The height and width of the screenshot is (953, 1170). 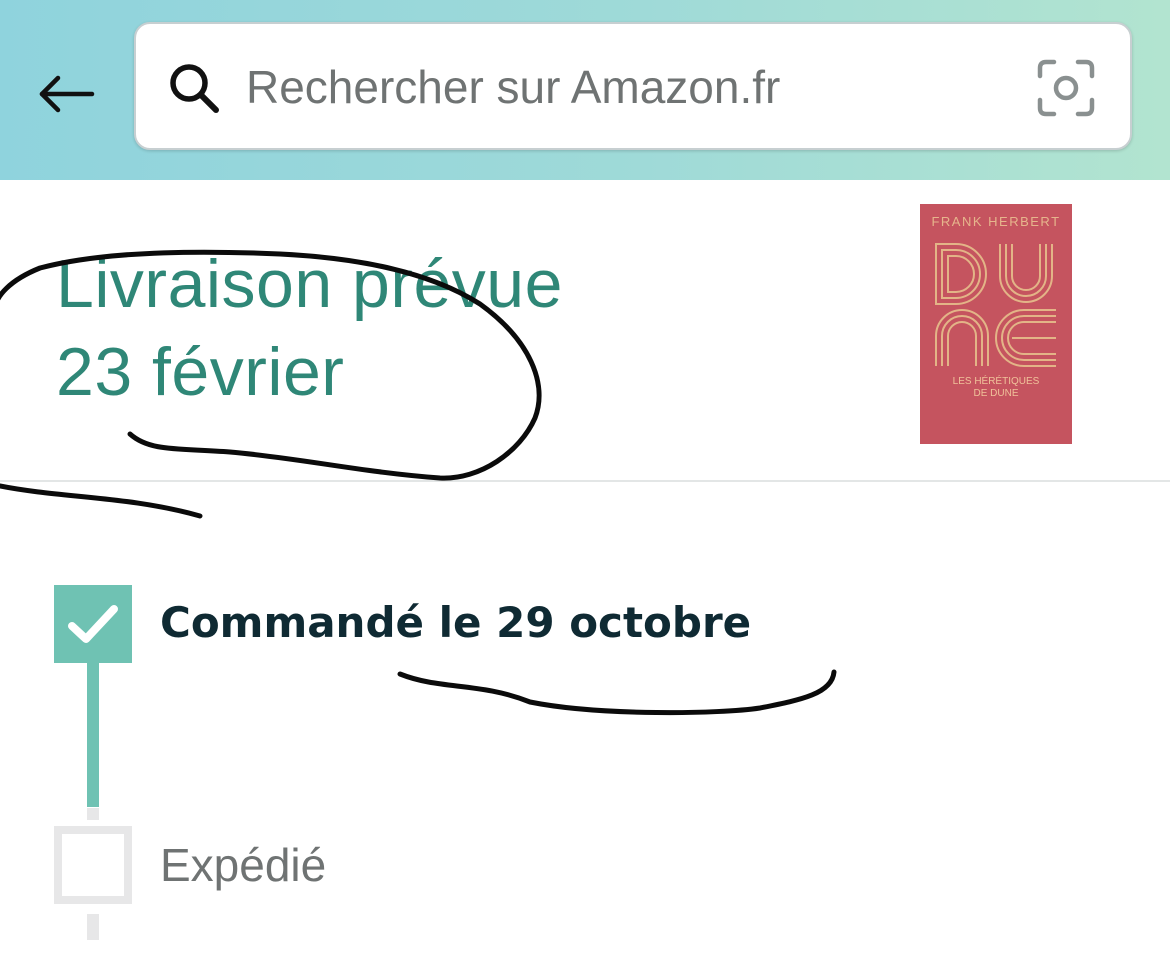 I want to click on camera-scan-icon, so click(x=1066, y=88).